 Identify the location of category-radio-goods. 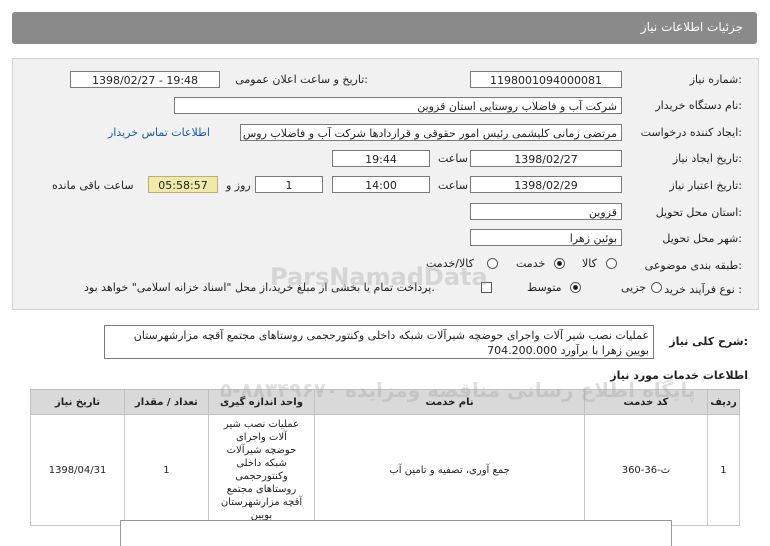
(611, 263).